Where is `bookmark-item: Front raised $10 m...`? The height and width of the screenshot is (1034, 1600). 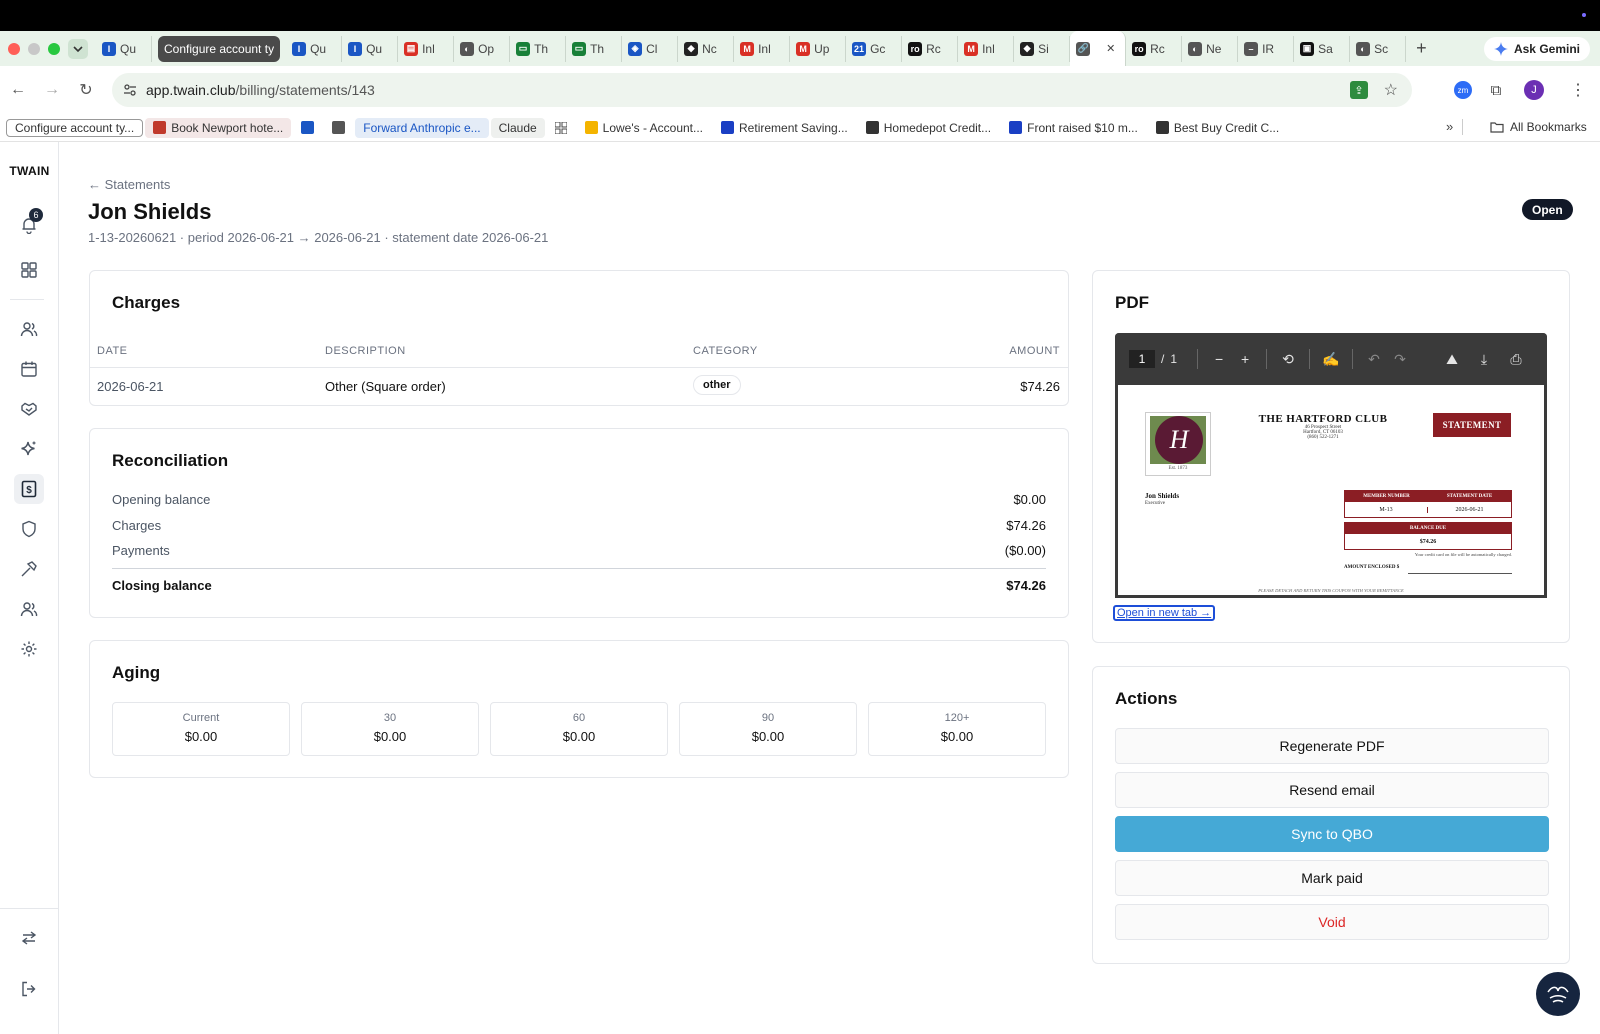 bookmark-item: Front raised $10 m... is located at coordinates (1073, 128).